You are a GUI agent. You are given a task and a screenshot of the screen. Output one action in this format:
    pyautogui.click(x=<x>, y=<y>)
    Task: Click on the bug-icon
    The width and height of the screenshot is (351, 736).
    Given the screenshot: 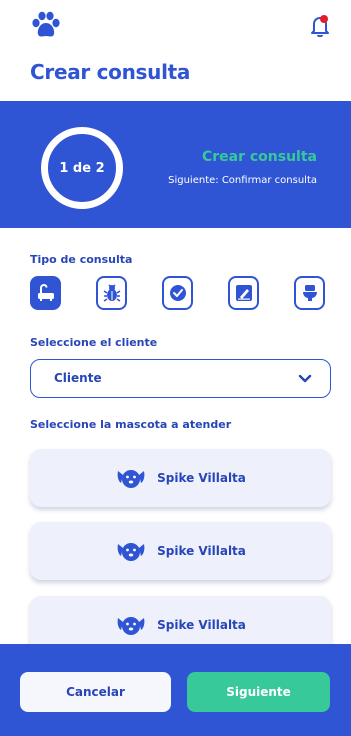 What is the action you would take?
    pyautogui.click(x=111, y=293)
    